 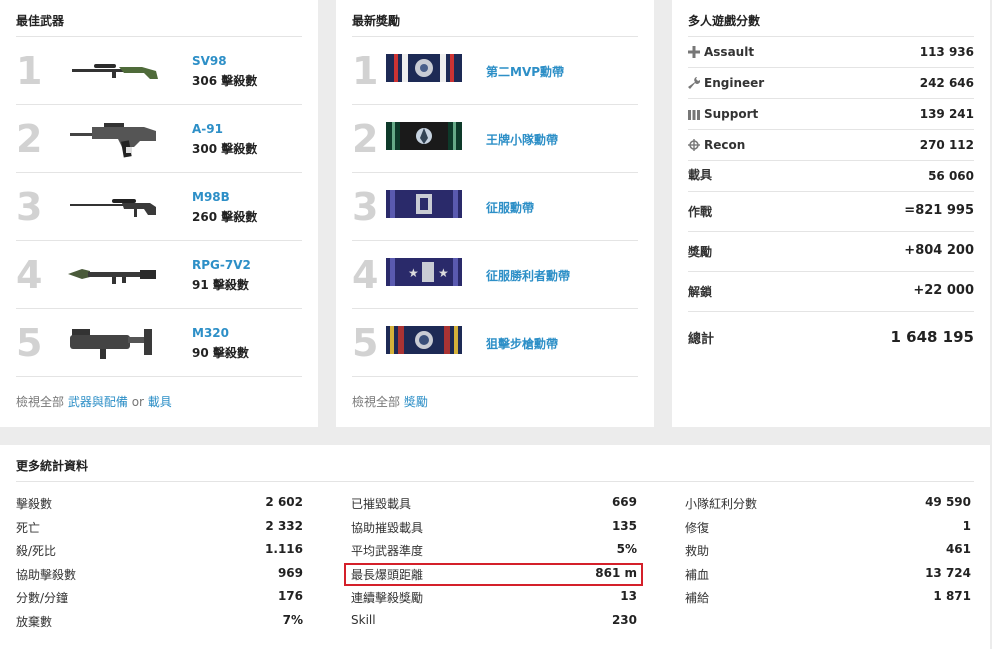 I want to click on vehicles-link: 載具, so click(x=160, y=402).